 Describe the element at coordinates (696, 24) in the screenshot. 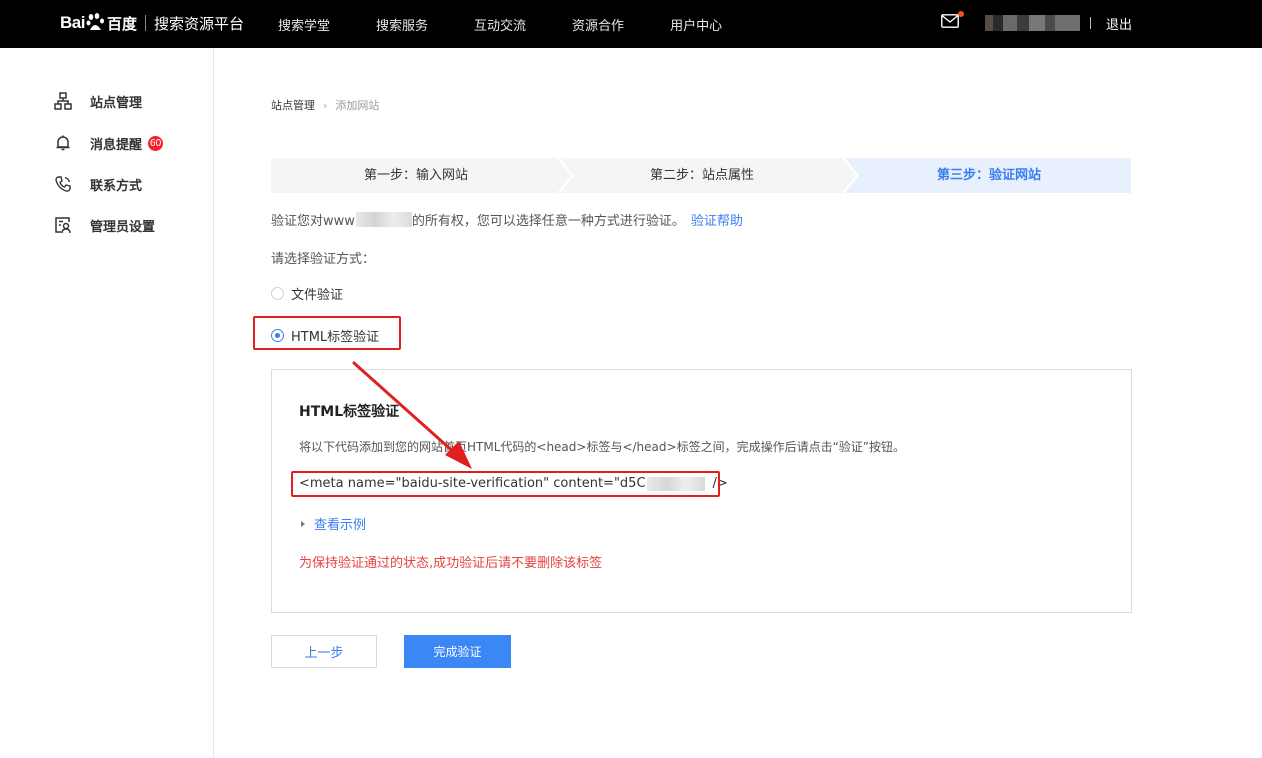

I see `nav-user-center: 用户中心` at that location.